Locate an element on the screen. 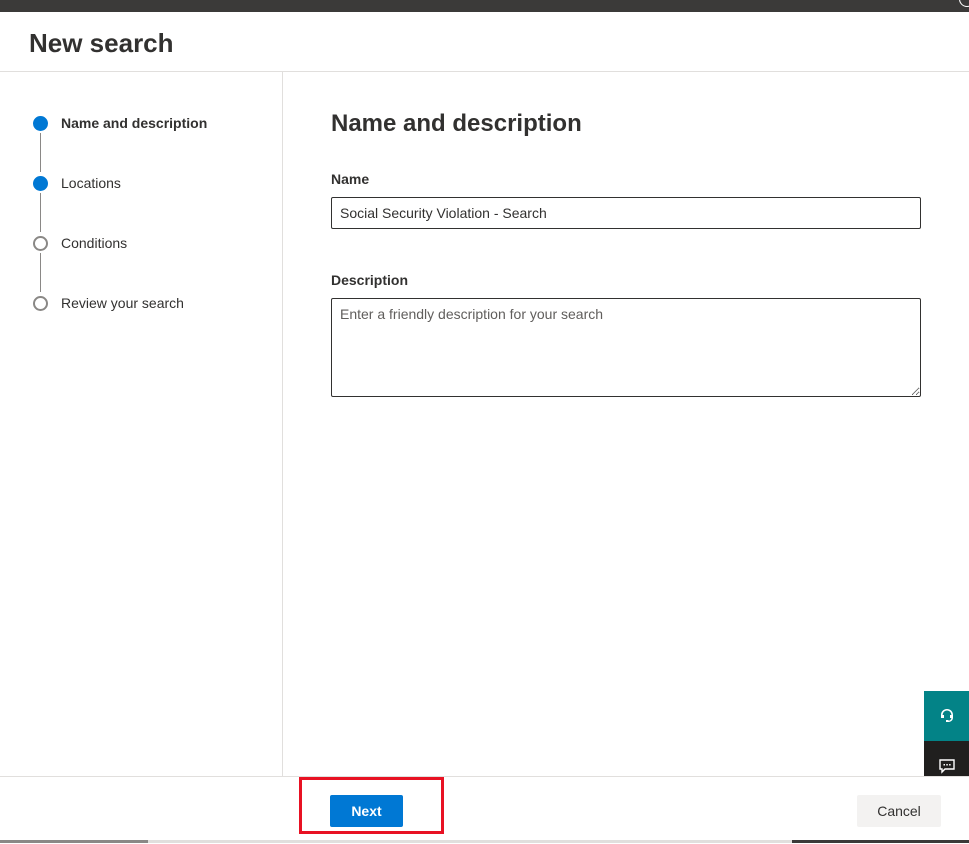  panel-header: New search is located at coordinates (484, 42).